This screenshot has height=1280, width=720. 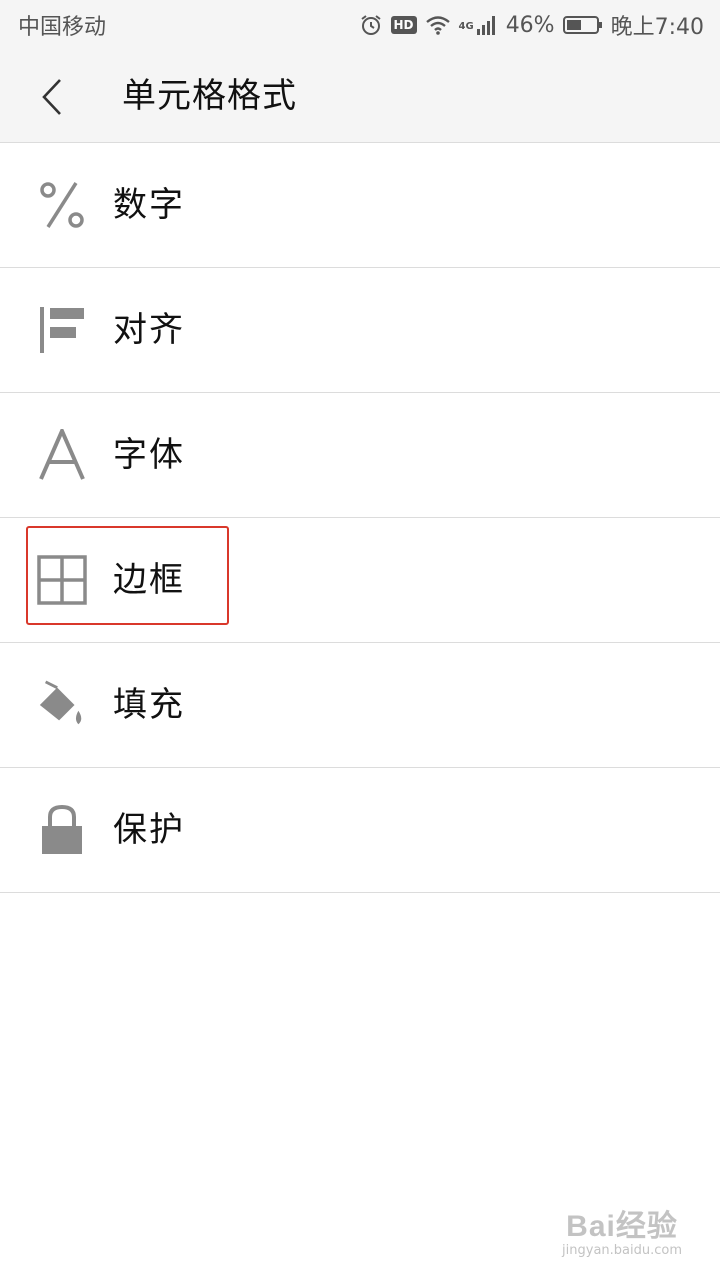 I want to click on menu-item-fill: 填充, so click(x=360, y=705).